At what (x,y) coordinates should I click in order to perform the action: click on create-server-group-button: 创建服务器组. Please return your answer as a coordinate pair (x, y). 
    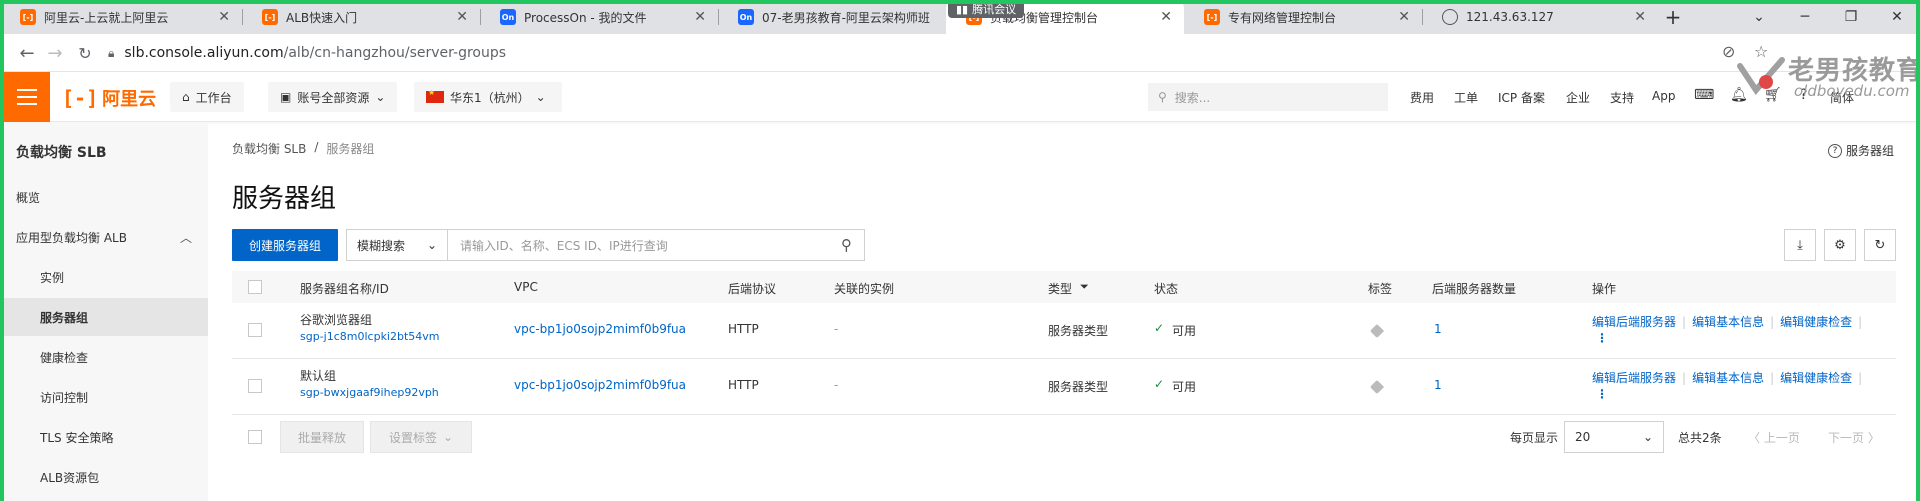
    Looking at the image, I should click on (285, 245).